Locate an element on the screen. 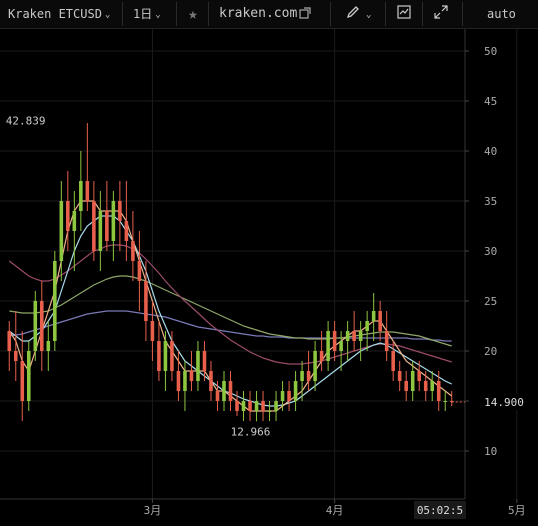  pencil-icon is located at coordinates (353, 14).